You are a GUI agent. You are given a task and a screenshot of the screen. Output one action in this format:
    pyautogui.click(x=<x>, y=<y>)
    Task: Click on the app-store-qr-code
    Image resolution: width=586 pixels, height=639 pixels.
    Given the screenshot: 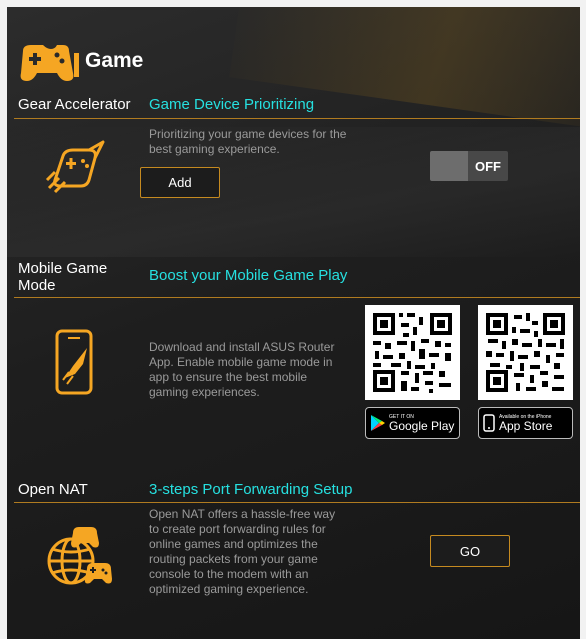 What is the action you would take?
    pyautogui.click(x=525, y=352)
    